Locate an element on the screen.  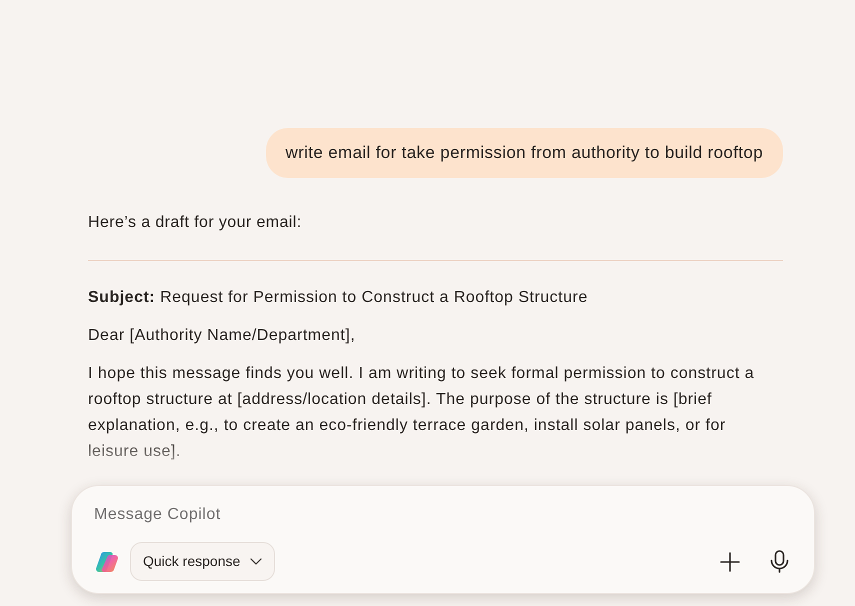
assistant-intro-text: Here’s a draft for your email: is located at coordinates (195, 223).